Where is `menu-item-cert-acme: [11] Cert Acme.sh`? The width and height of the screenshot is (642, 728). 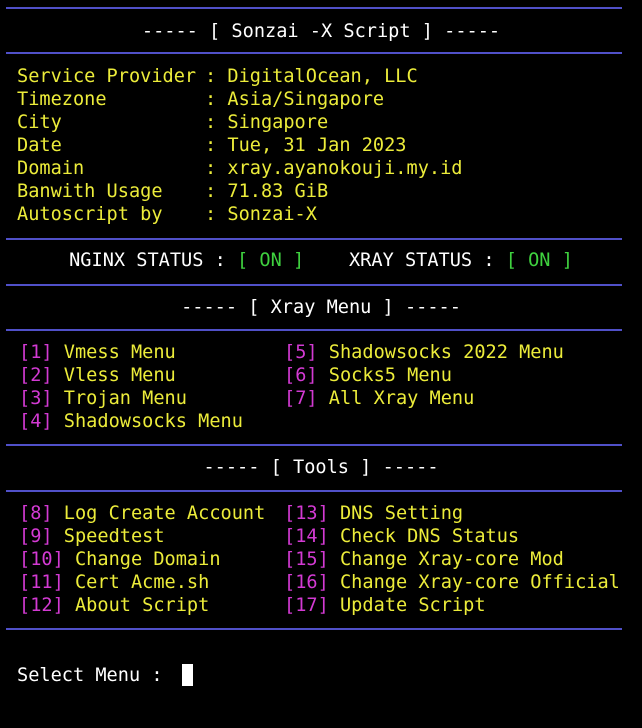
menu-item-cert-acme: [11] Cert Acme.sh is located at coordinates (114, 582).